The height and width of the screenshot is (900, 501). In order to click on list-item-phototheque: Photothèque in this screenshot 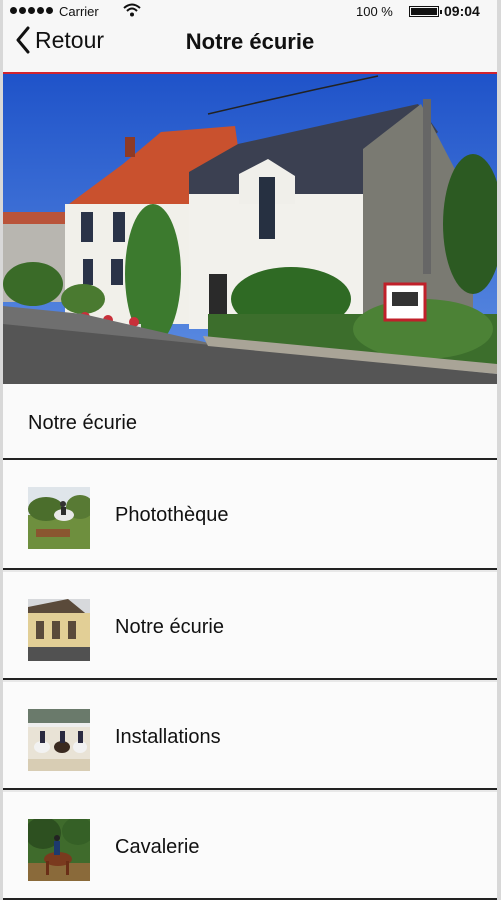, I will do `click(250, 515)`.